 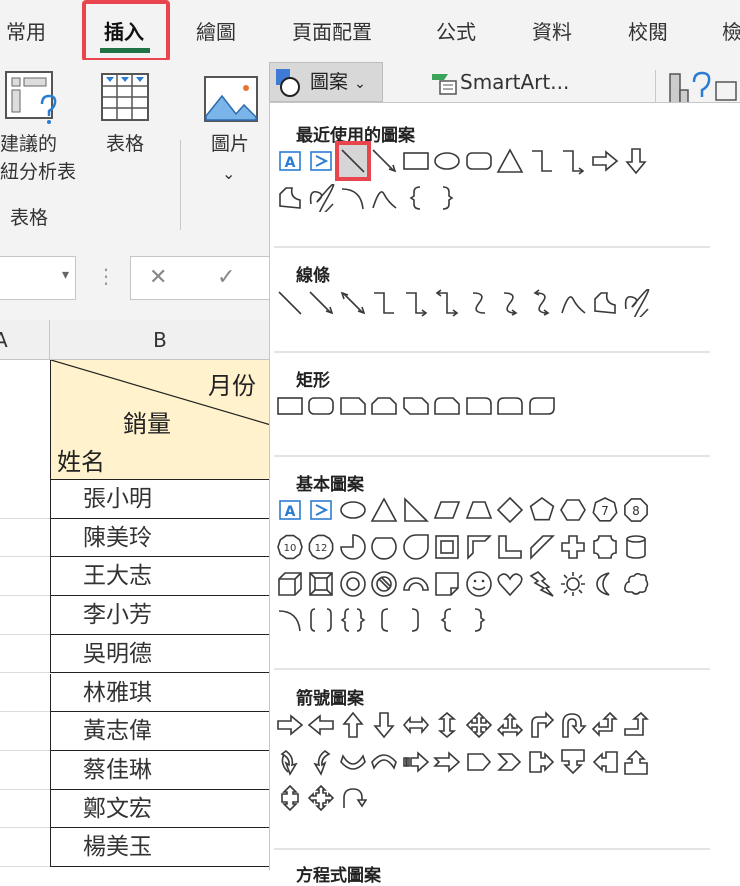 I want to click on tab-review: 校閱, so click(x=648, y=30).